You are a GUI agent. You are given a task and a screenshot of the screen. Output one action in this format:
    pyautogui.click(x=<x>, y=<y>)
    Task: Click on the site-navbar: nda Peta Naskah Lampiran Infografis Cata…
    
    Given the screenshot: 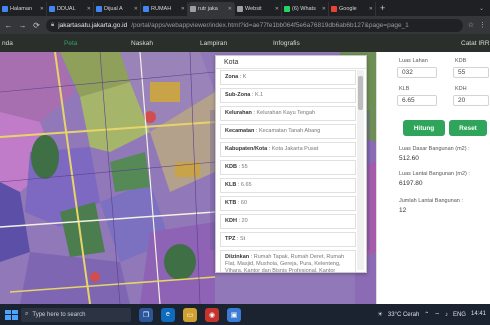 What is the action you would take?
    pyautogui.click(x=245, y=43)
    